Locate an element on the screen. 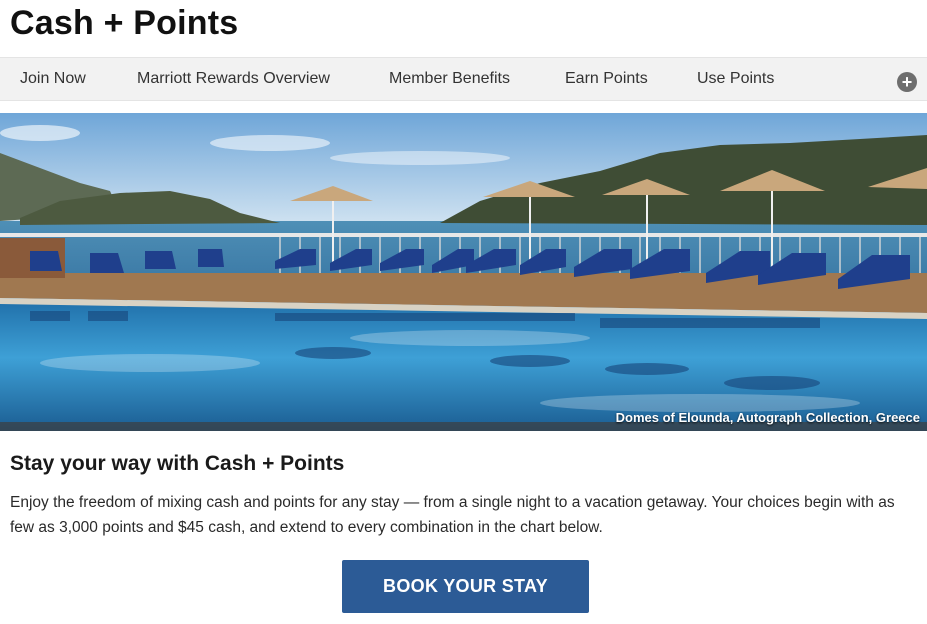 The image size is (927, 624). nav-item-member-benefits: Member Benefits is located at coordinates (449, 79).